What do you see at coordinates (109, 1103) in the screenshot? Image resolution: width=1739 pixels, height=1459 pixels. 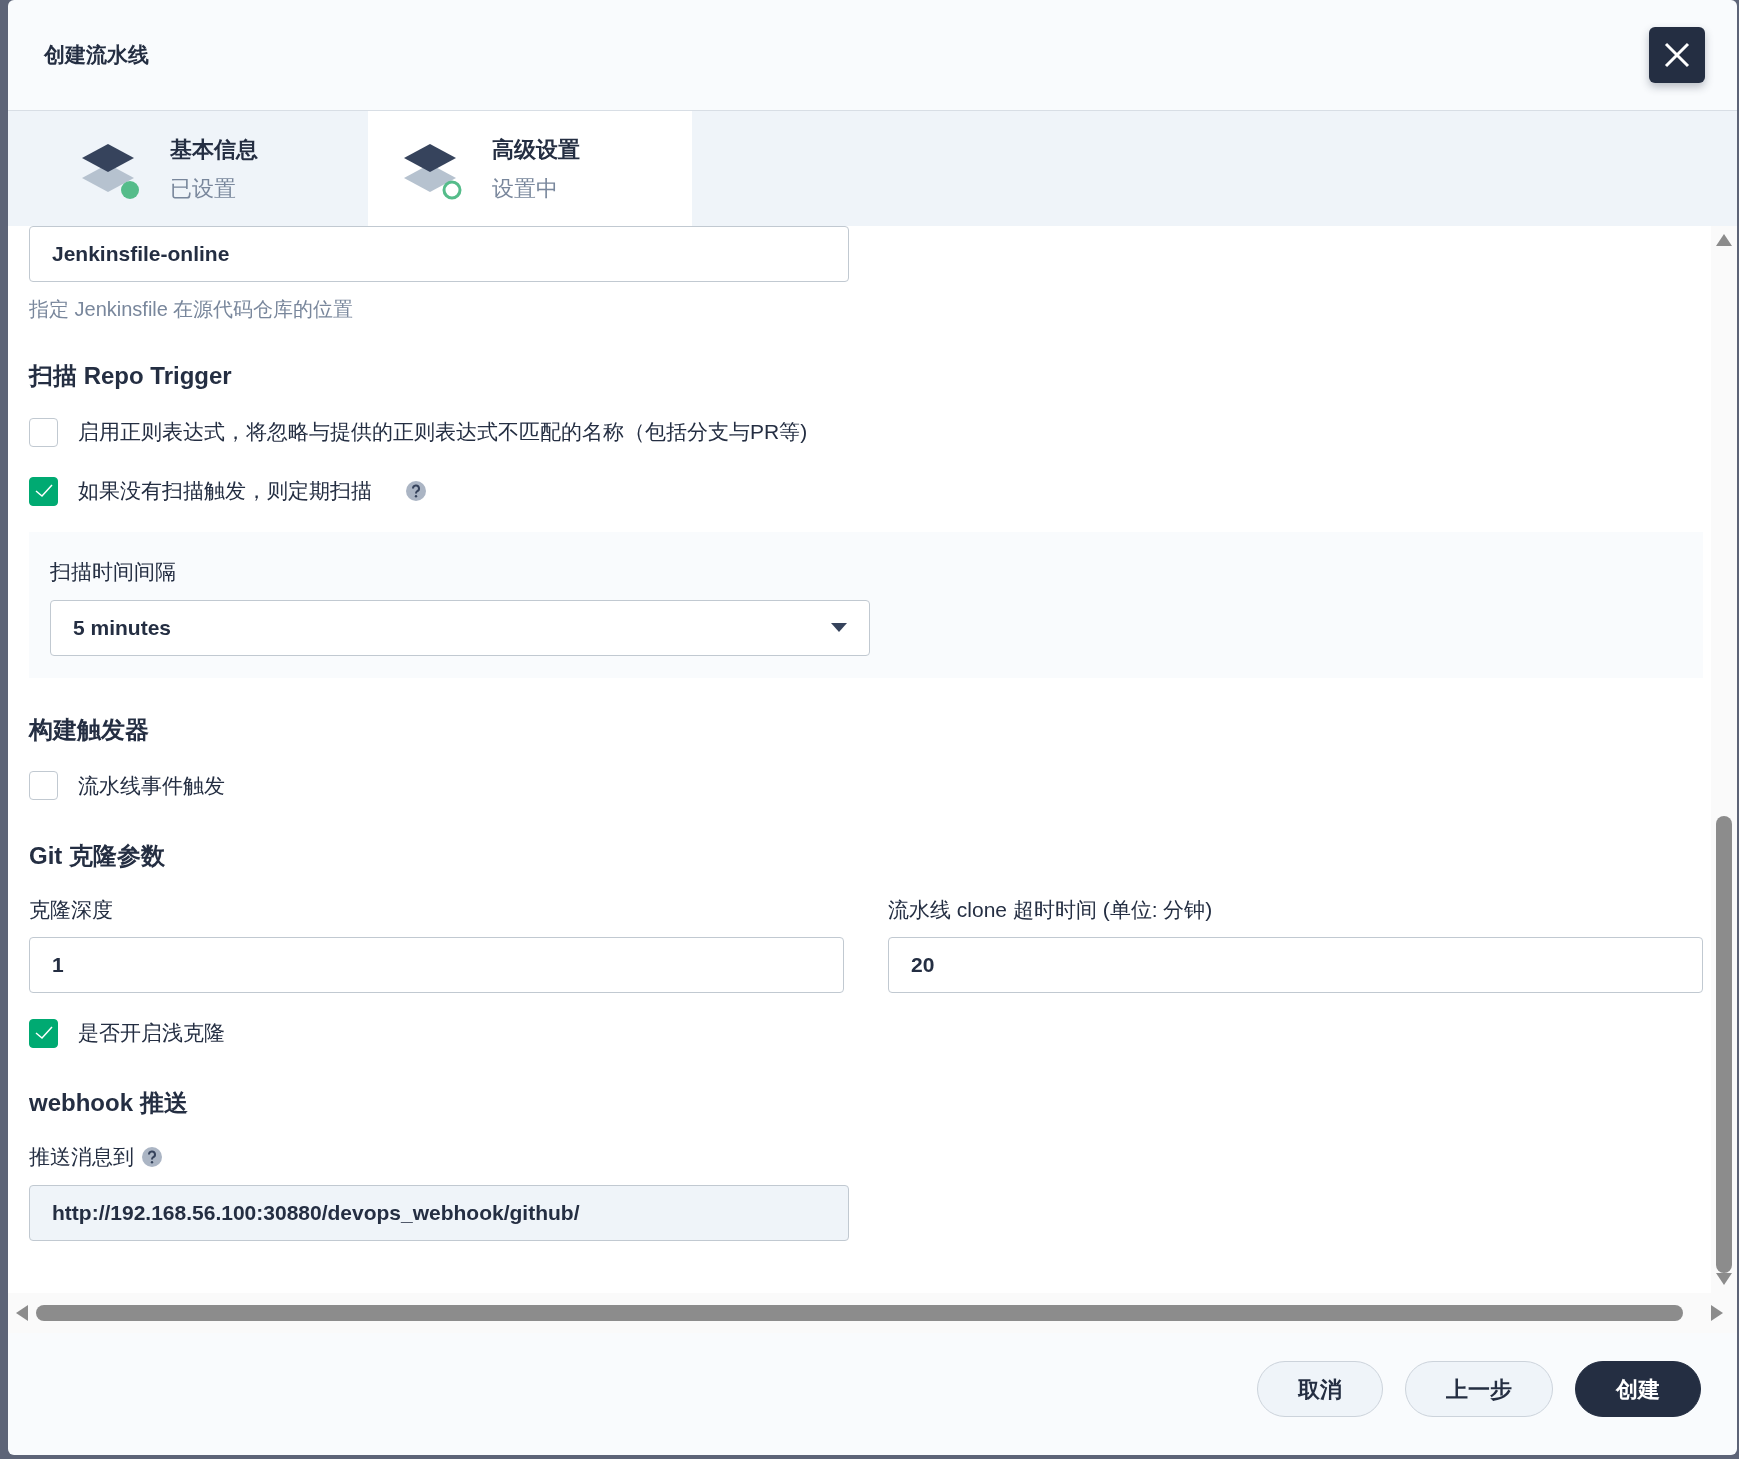 I see `section-heading: webhook 推送` at bounding box center [109, 1103].